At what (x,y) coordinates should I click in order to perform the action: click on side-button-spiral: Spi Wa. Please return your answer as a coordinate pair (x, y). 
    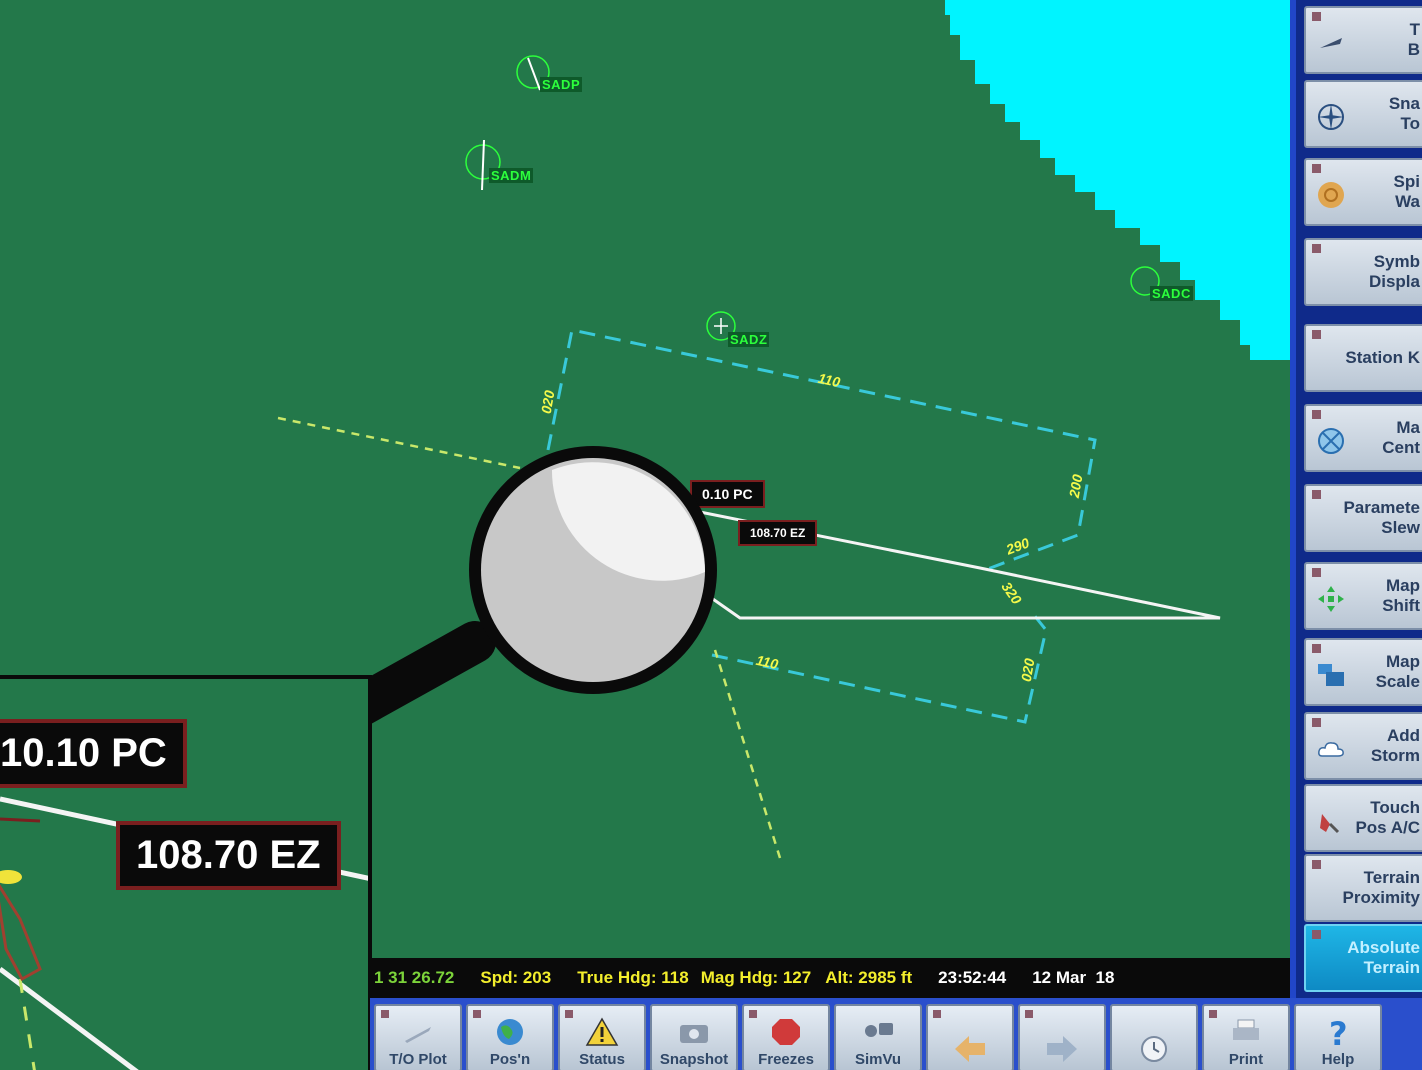
    Looking at the image, I should click on (1363, 192).